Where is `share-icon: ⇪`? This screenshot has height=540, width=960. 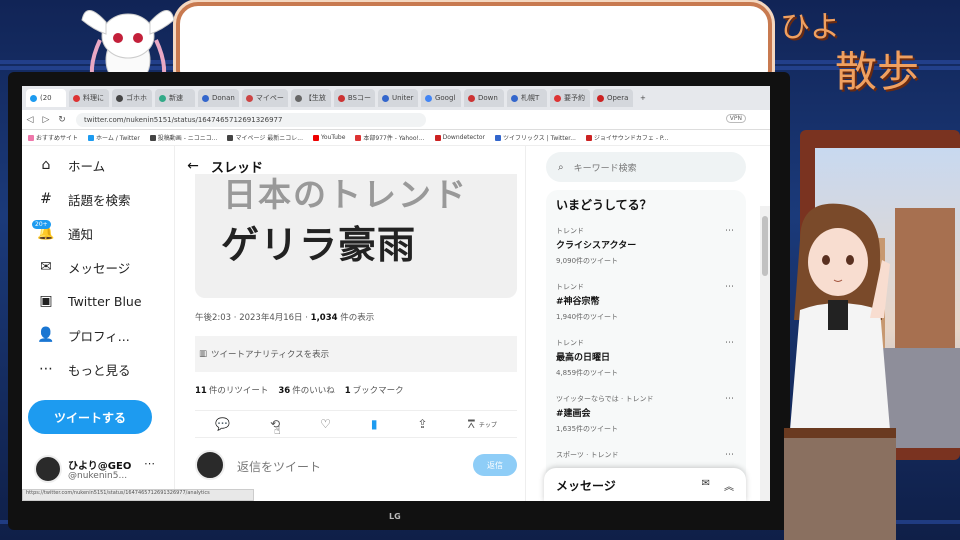 share-icon: ⇪ is located at coordinates (423, 424).